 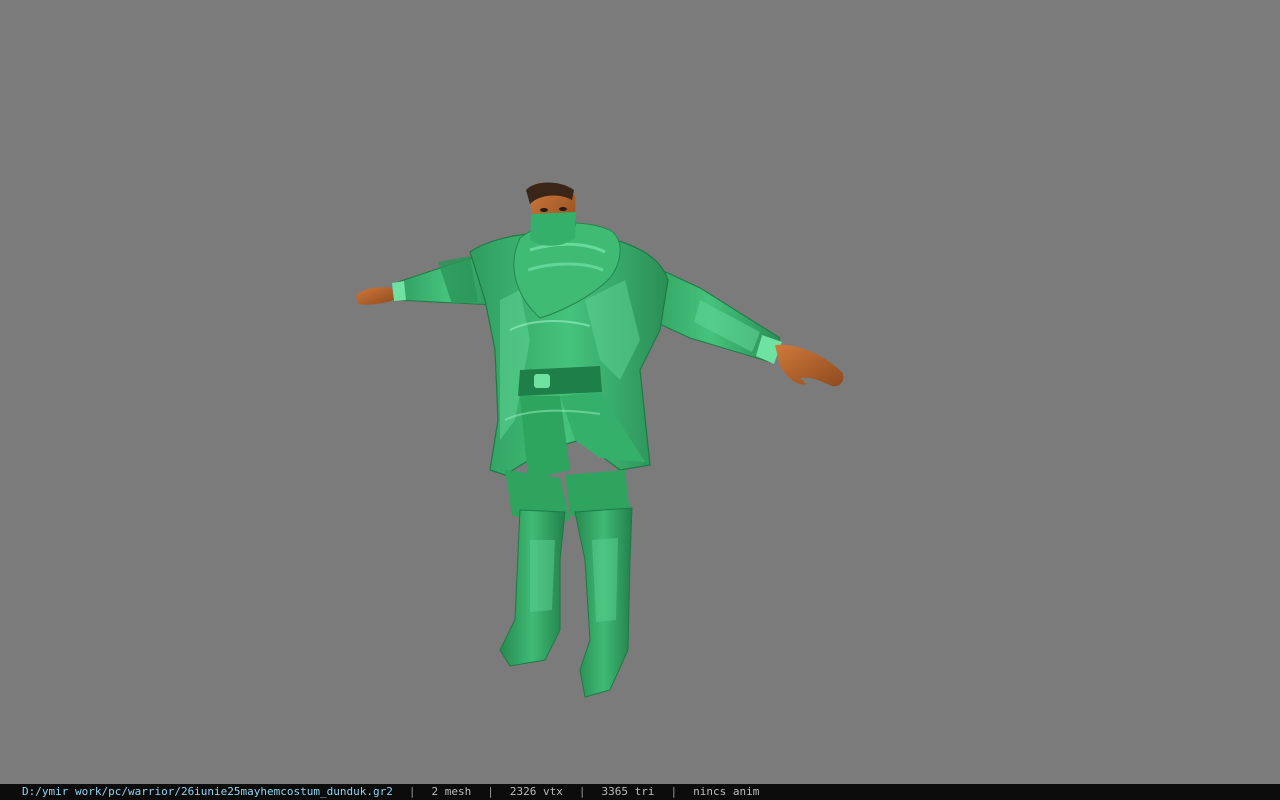 What do you see at coordinates (551, 214) in the screenshot?
I see `character-head` at bounding box center [551, 214].